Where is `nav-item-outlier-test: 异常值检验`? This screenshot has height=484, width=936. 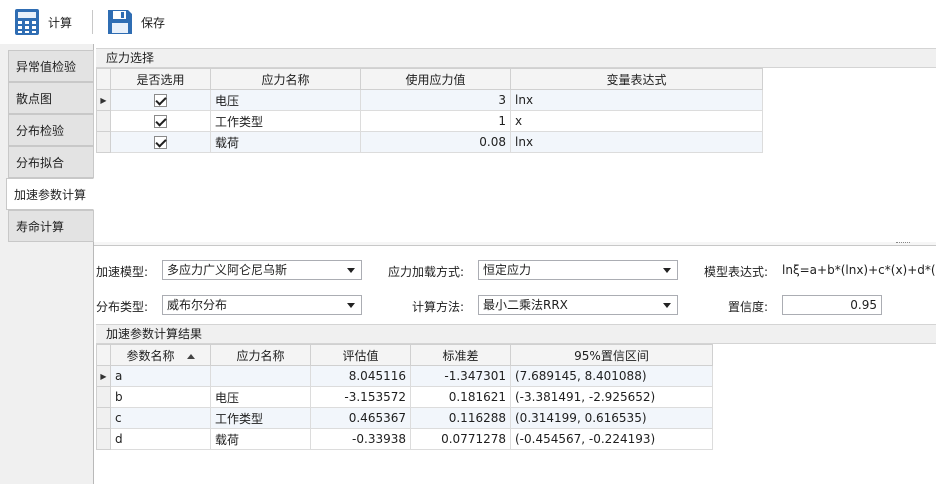 nav-item-outlier-test: 异常值检验 is located at coordinates (51, 66).